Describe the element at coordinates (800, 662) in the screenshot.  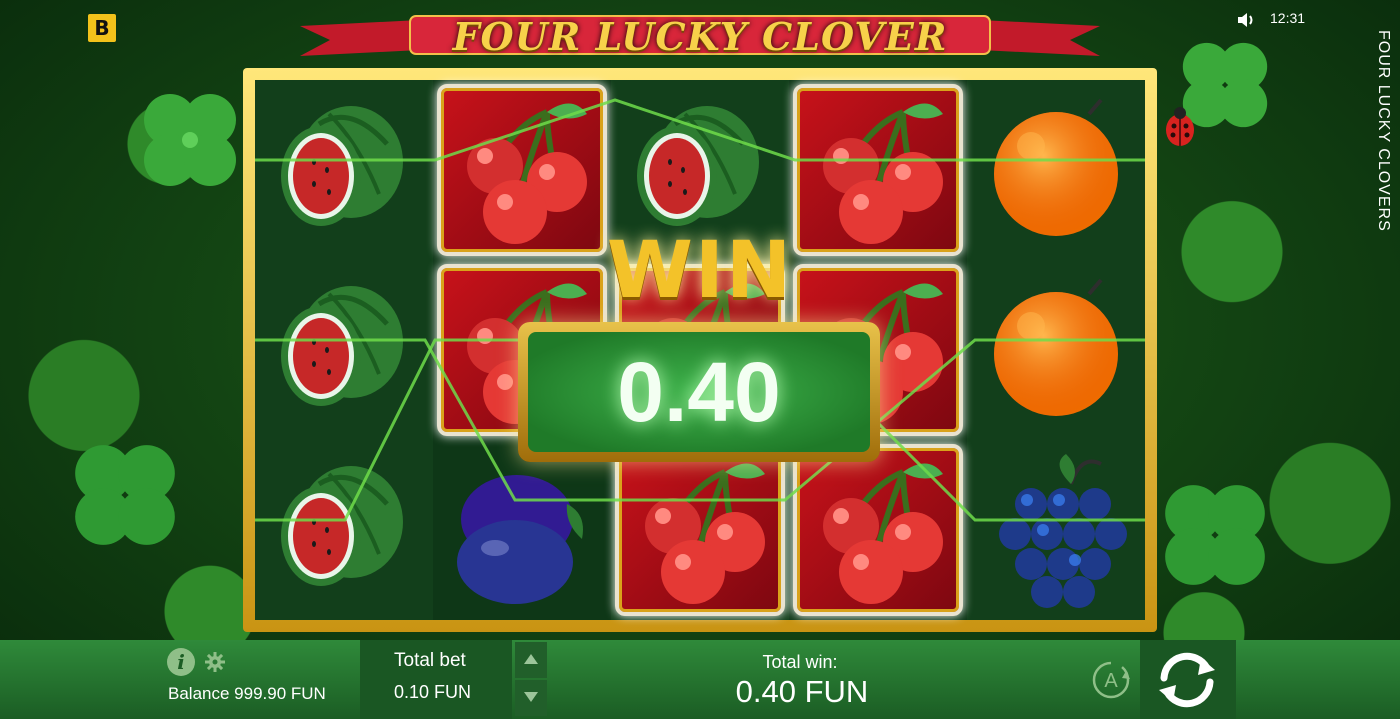
I see `total-win-label: Total win:` at that location.